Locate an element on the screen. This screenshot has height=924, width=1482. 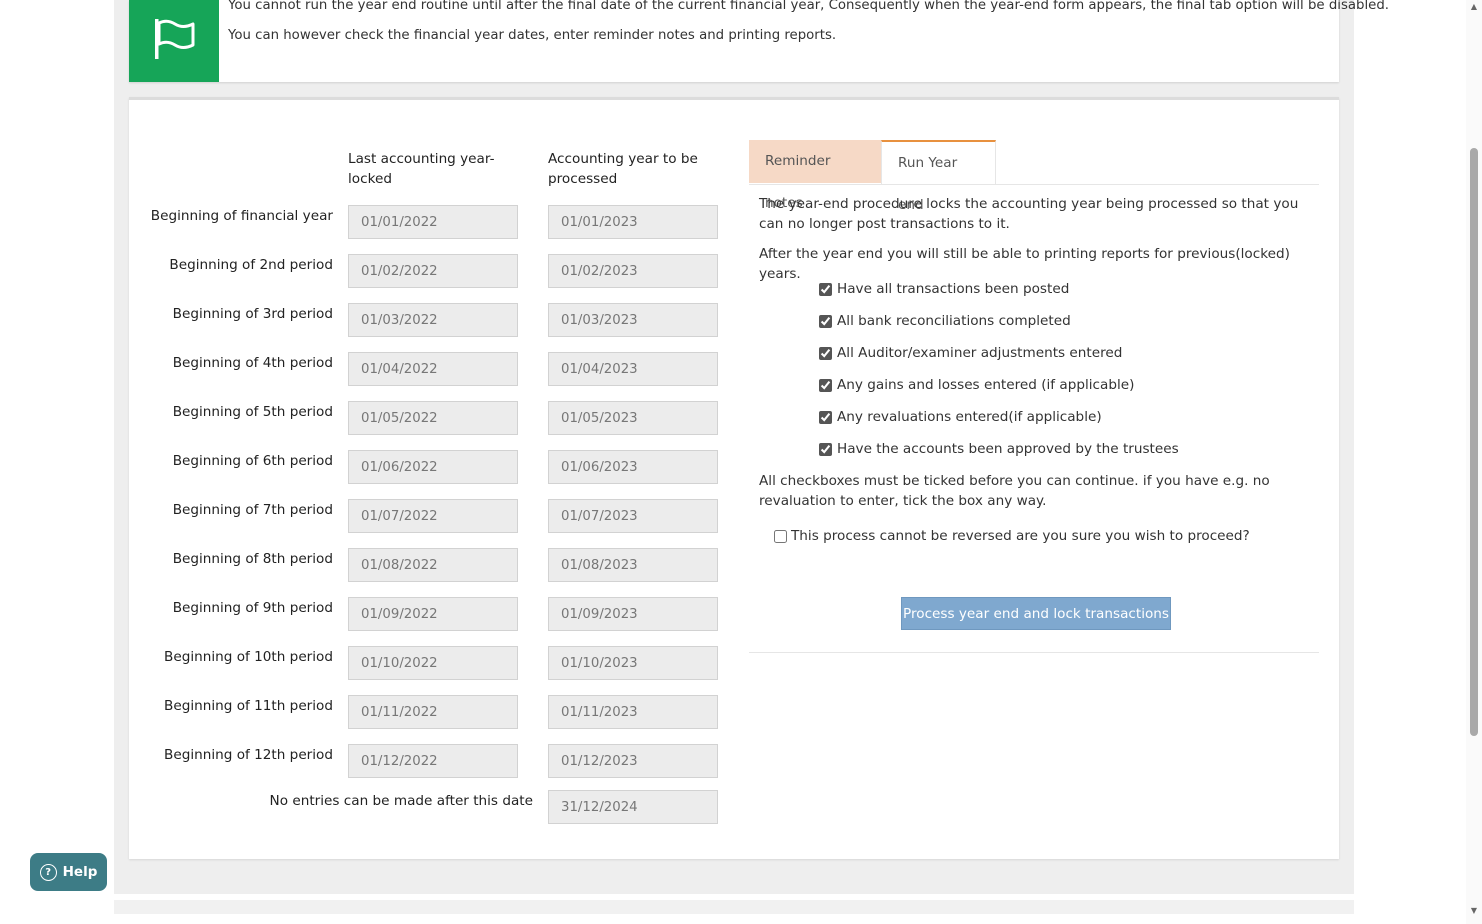
scroll-up-arrow-icon: ▲ is located at coordinates (1474, 7).